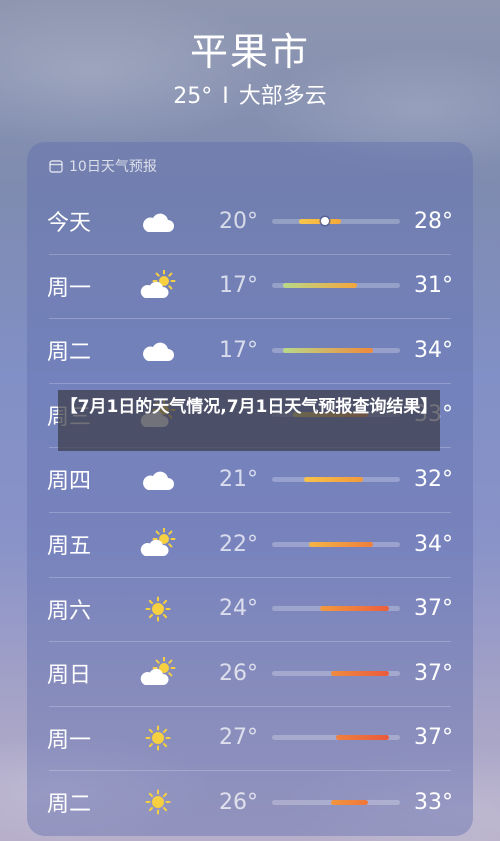 The height and width of the screenshot is (841, 500). What do you see at coordinates (56, 166) in the screenshot?
I see `calendar-icon` at bounding box center [56, 166].